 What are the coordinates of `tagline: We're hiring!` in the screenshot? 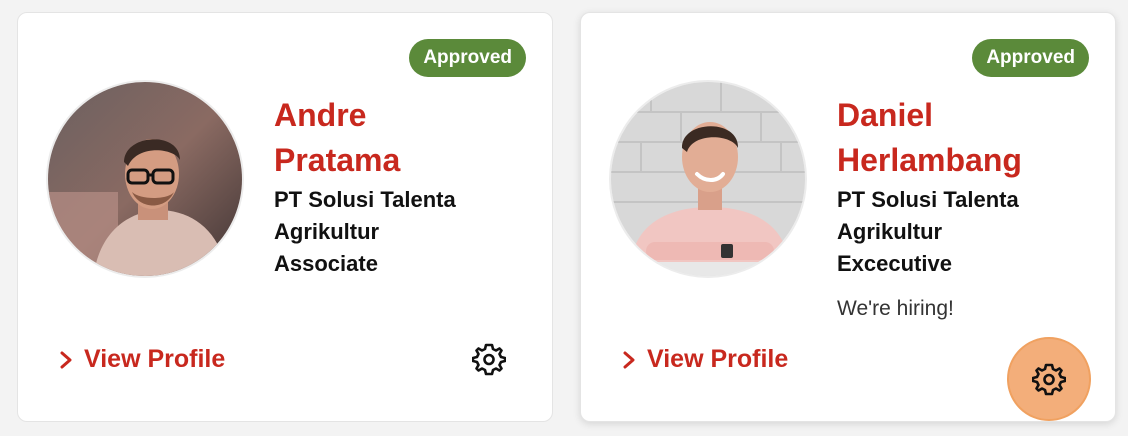 It's located at (895, 308).